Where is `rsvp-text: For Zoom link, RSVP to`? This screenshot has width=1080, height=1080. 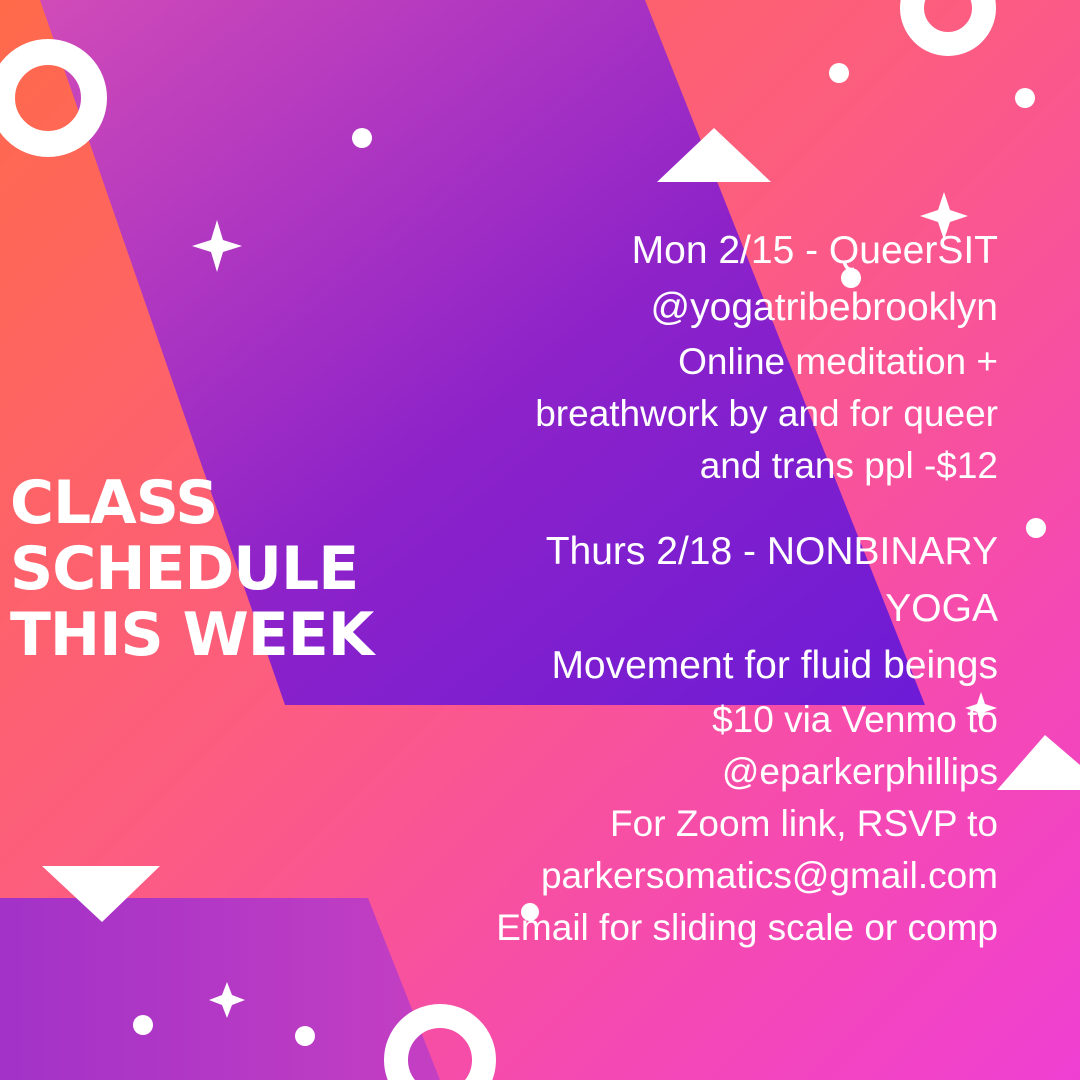
rsvp-text: For Zoom link, RSVP to is located at coordinates (804, 823).